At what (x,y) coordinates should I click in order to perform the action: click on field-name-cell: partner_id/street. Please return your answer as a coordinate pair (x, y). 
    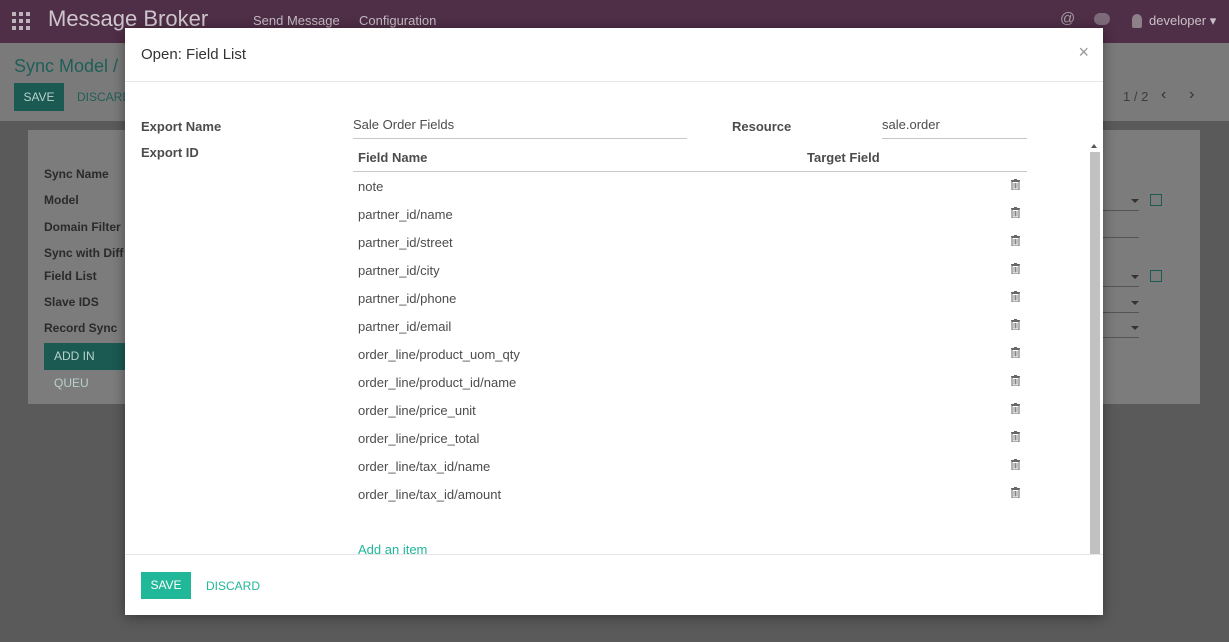
    Looking at the image, I should click on (405, 242).